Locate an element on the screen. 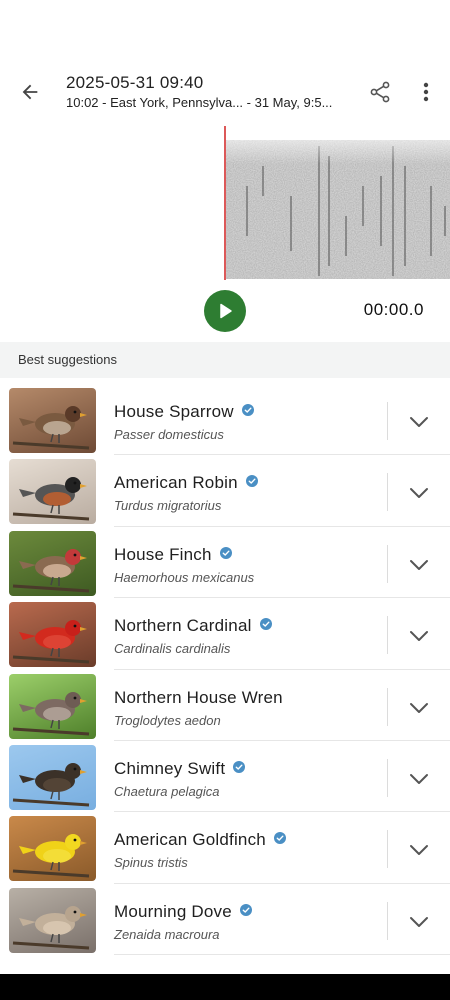  common-name-text: American Goldfinch is located at coordinates (190, 840).